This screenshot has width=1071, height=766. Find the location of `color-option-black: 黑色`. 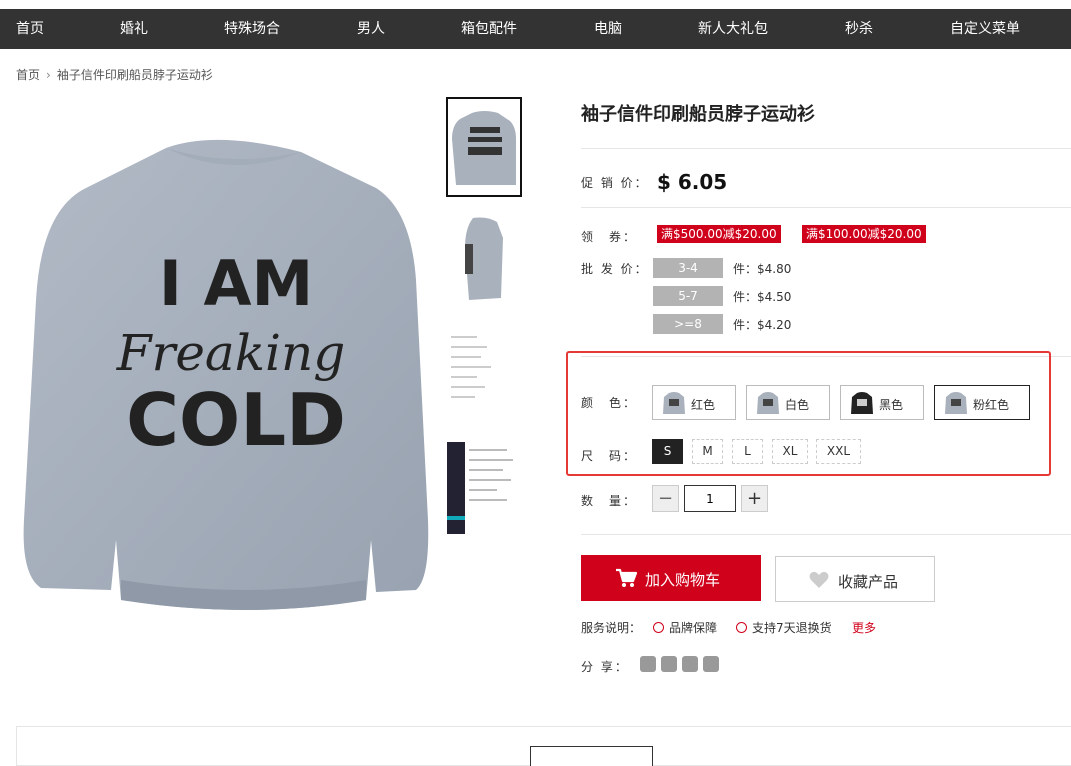

color-option-black: 黑色 is located at coordinates (882, 402).